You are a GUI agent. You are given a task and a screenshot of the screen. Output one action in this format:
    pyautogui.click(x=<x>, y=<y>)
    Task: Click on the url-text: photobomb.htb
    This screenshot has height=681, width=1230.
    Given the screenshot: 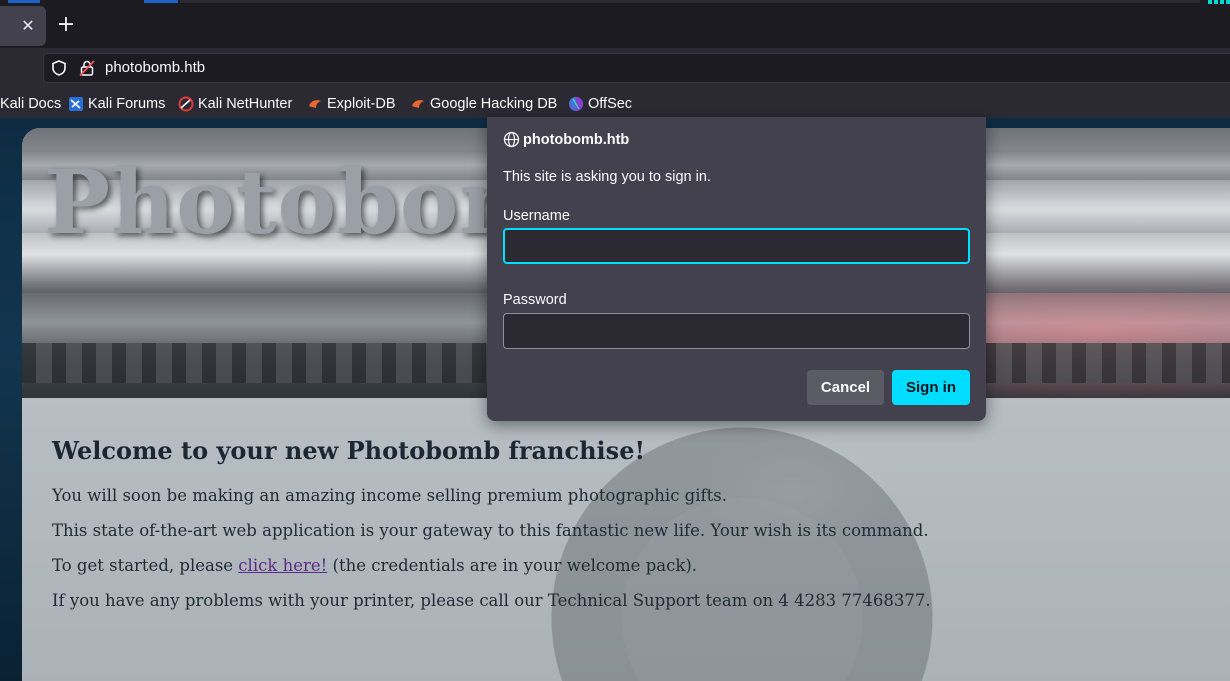 What is the action you would take?
    pyautogui.click(x=155, y=68)
    